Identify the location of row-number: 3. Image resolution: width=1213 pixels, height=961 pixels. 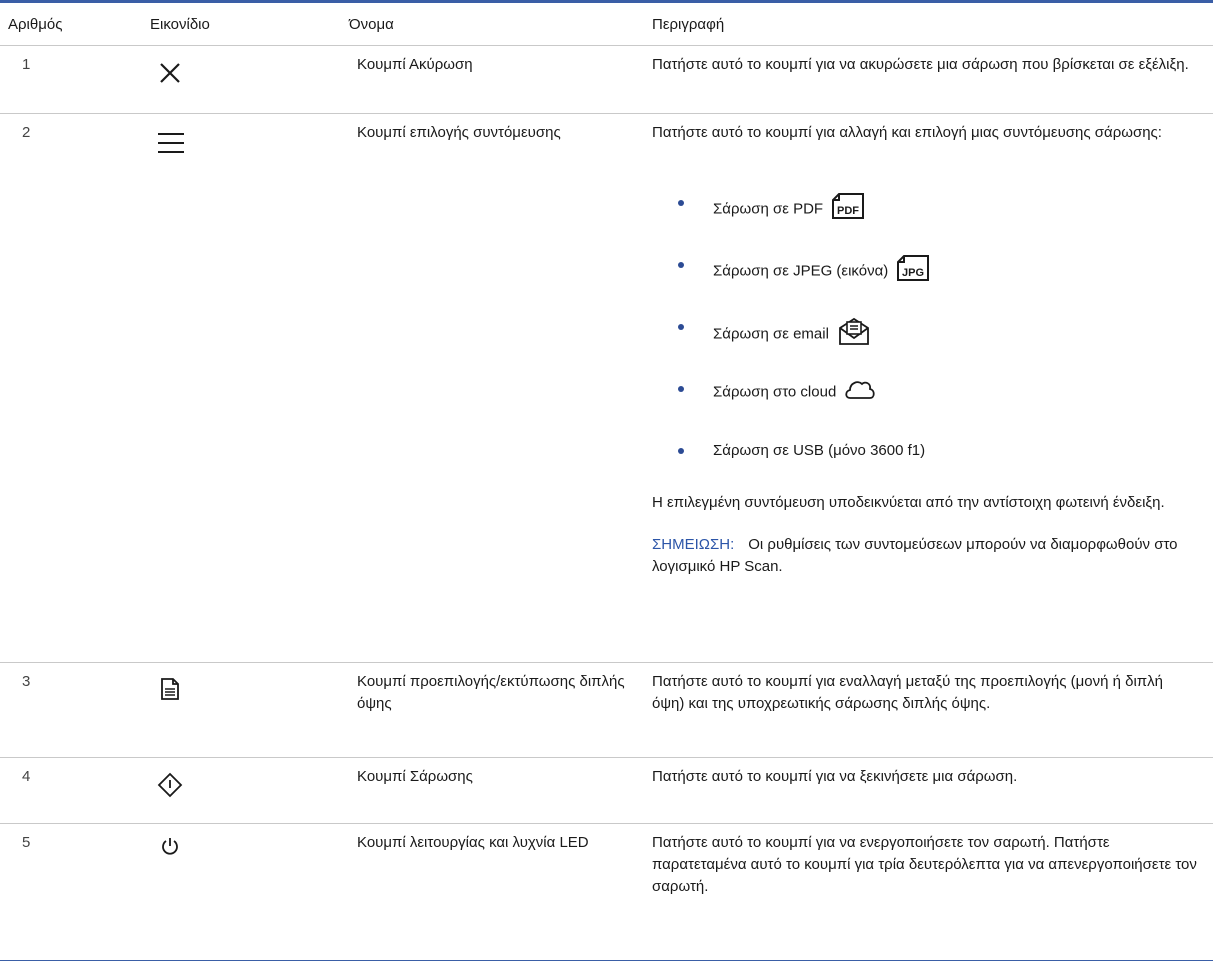
(26, 681).